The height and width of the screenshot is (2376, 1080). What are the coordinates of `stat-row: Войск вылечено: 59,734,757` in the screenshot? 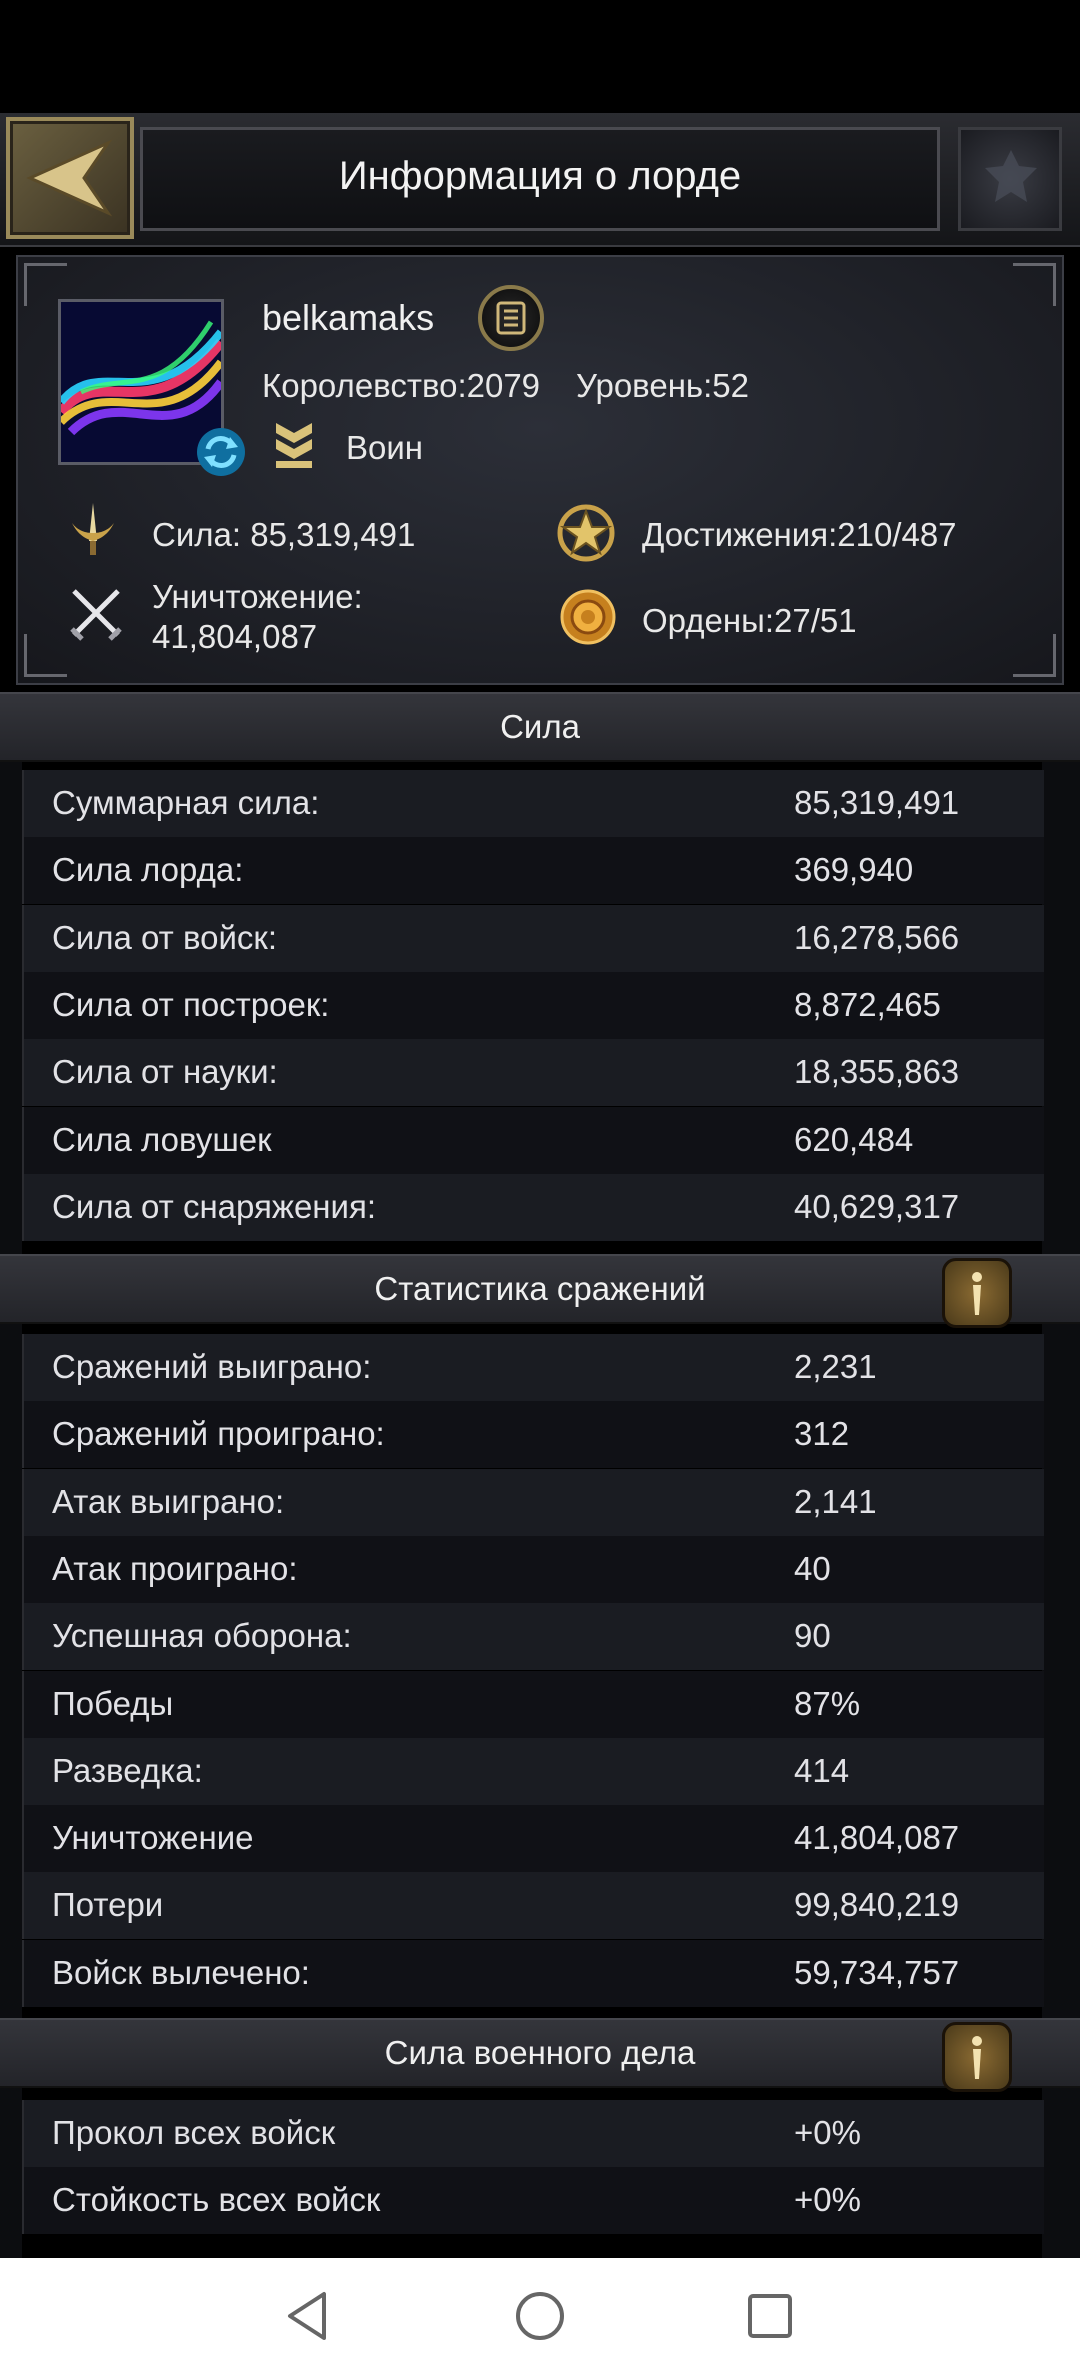 It's located at (533, 1973).